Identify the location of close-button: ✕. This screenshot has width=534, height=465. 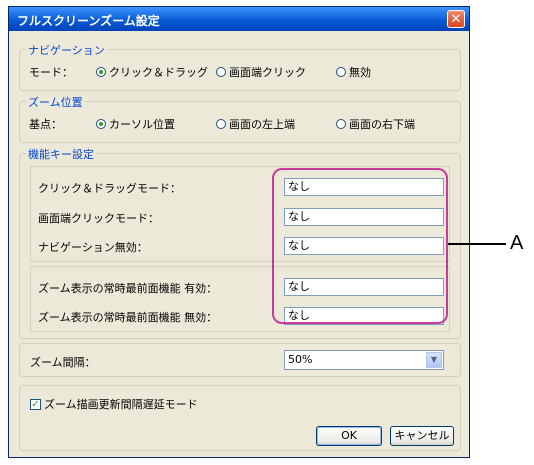
(456, 19).